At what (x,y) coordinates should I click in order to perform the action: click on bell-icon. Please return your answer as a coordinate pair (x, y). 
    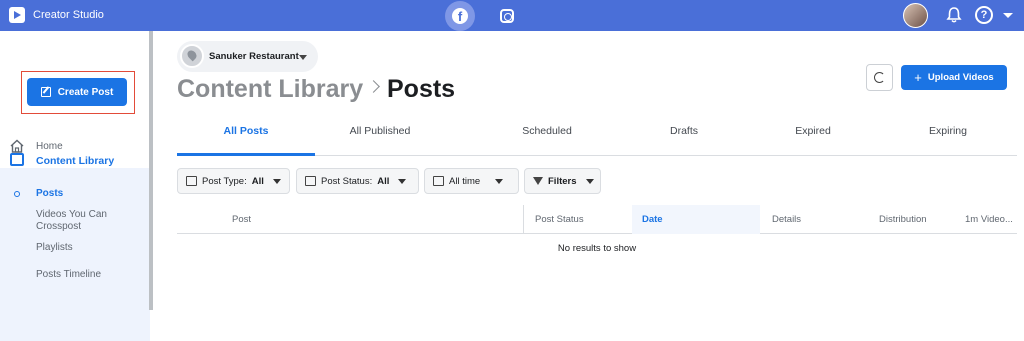
    Looking at the image, I should click on (954, 15).